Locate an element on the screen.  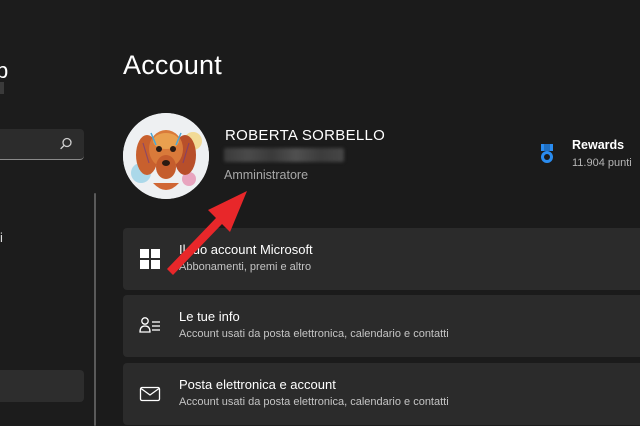
user-name: ROBERTA SORBELLO is located at coordinates (305, 135).